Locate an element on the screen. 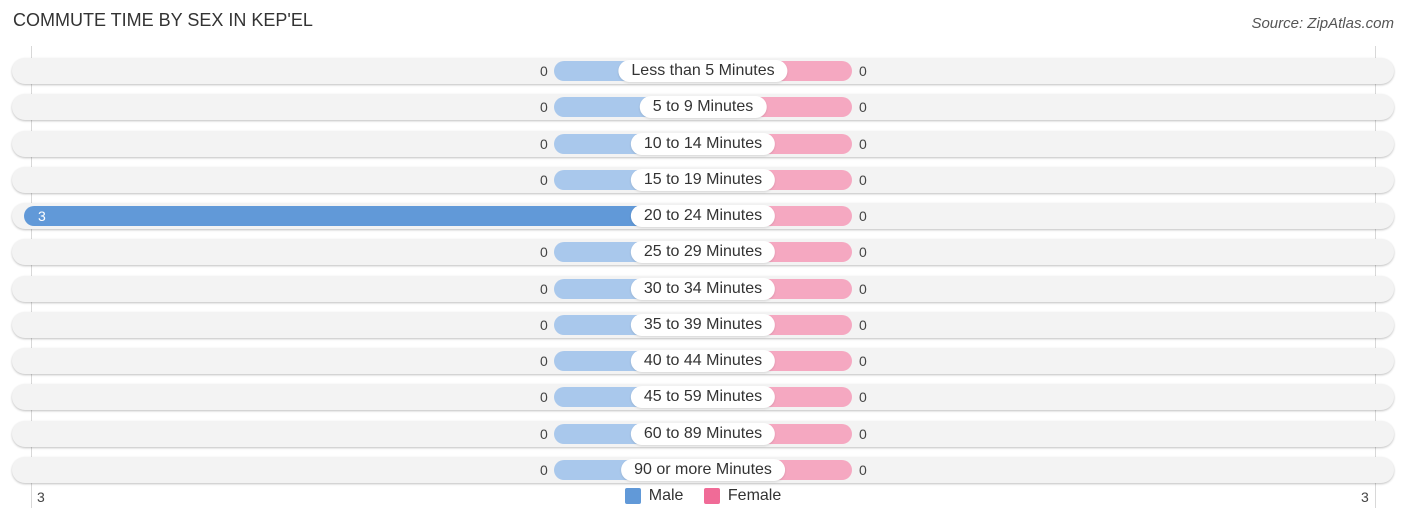 This screenshot has width=1406, height=523. category-label: 25 to 29 Minutes is located at coordinates (703, 252).